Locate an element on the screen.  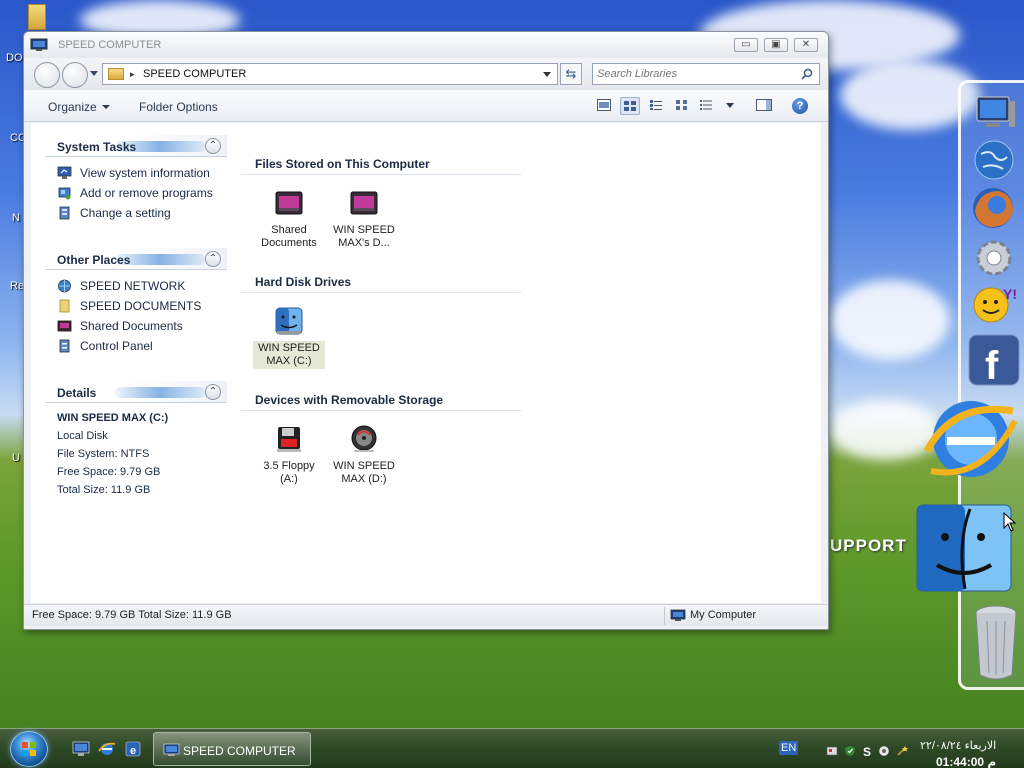
minimize-button: ▭ is located at coordinates (746, 45).